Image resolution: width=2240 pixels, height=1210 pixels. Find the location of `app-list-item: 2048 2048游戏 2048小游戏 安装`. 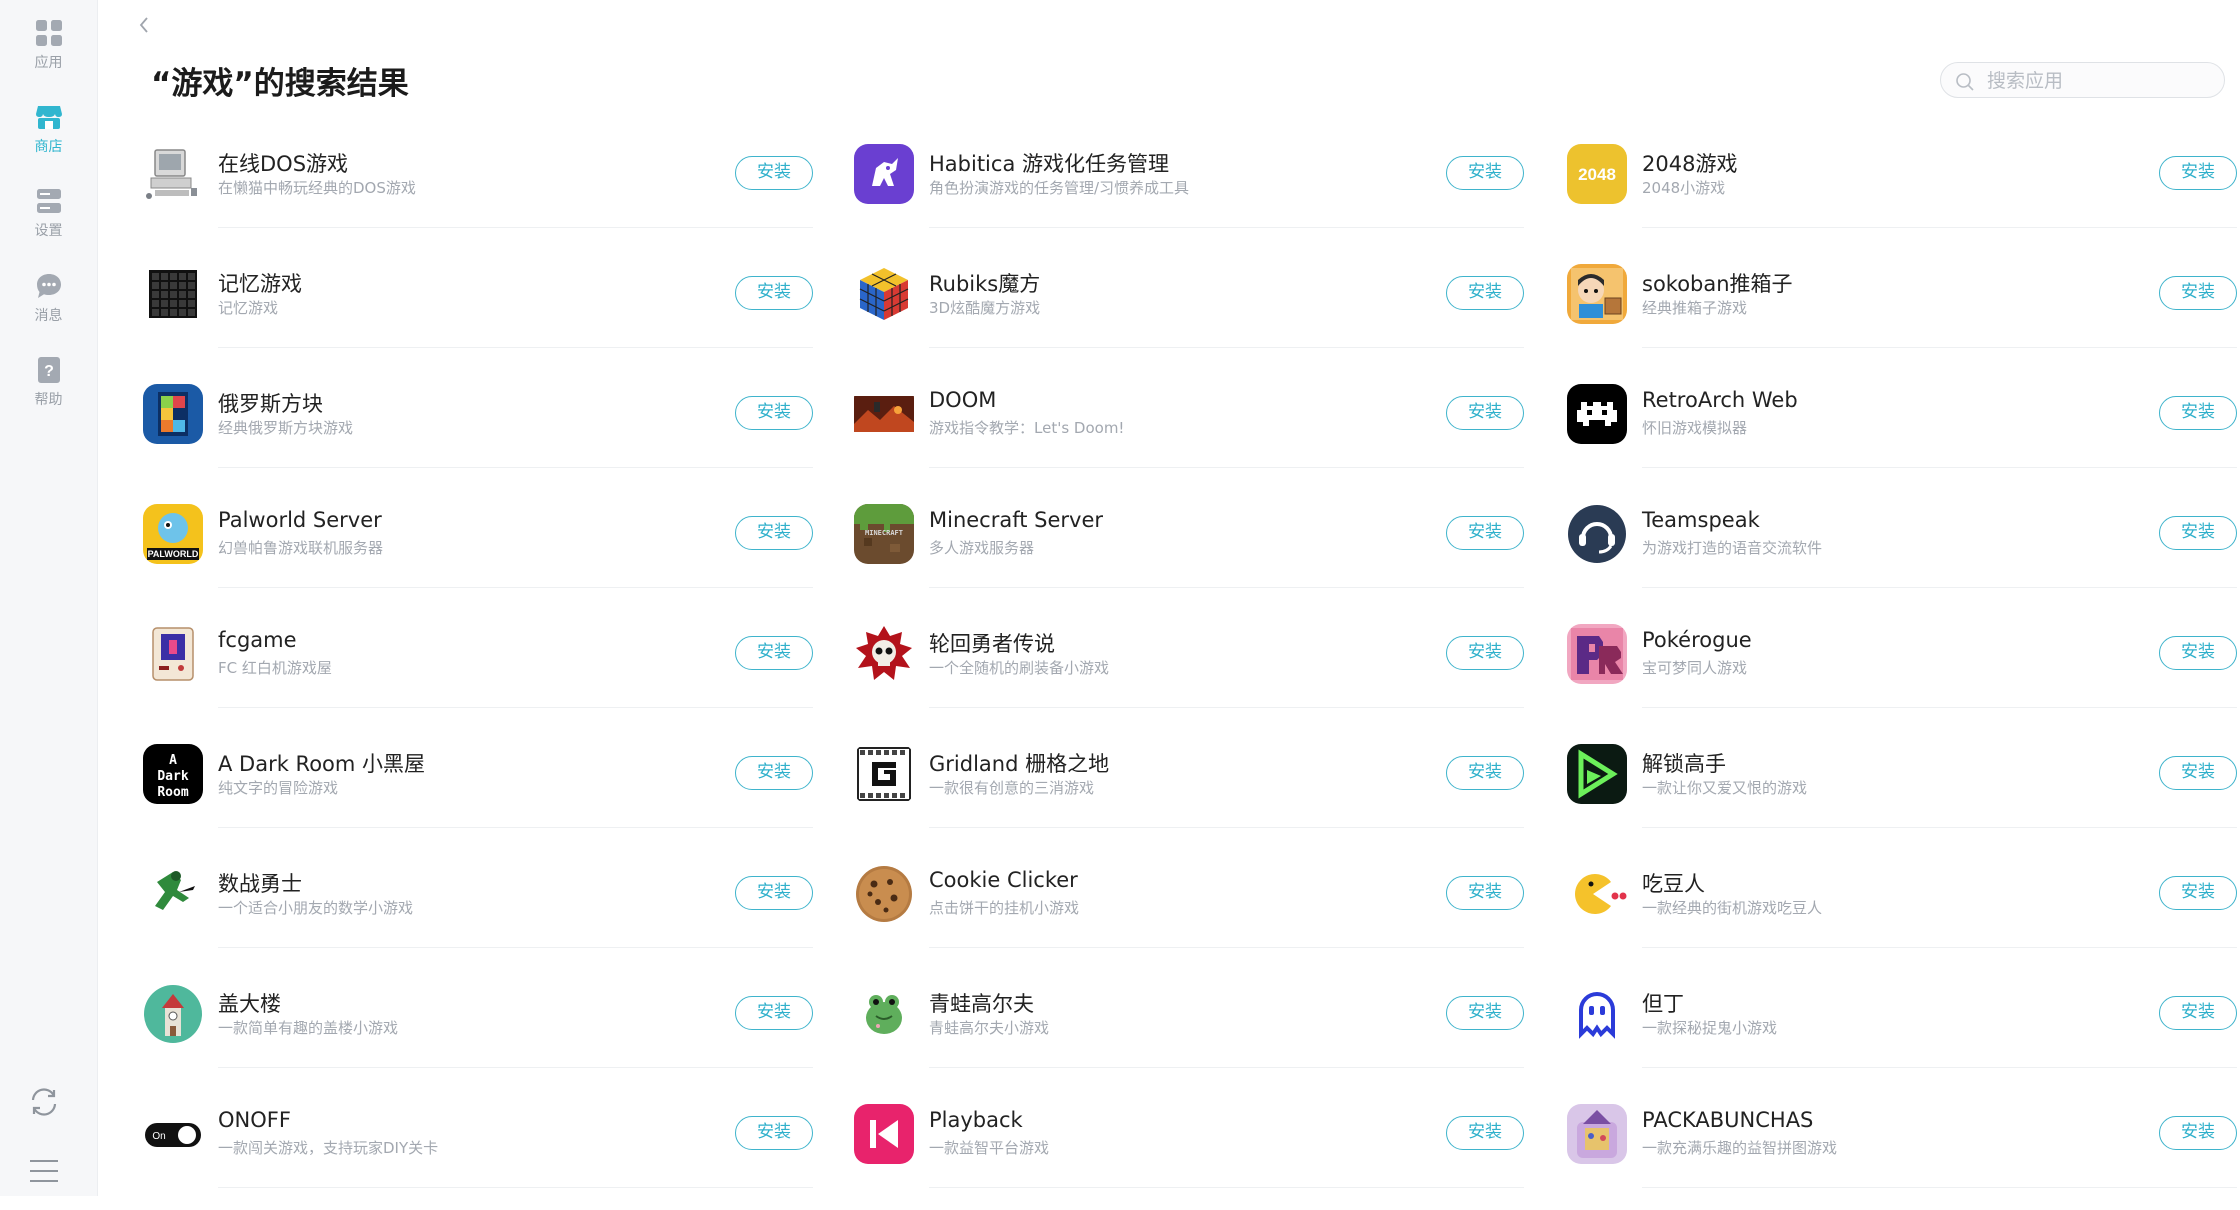

app-list-item: 2048 2048游戏 2048小游戏 安装 is located at coordinates (1902, 190).